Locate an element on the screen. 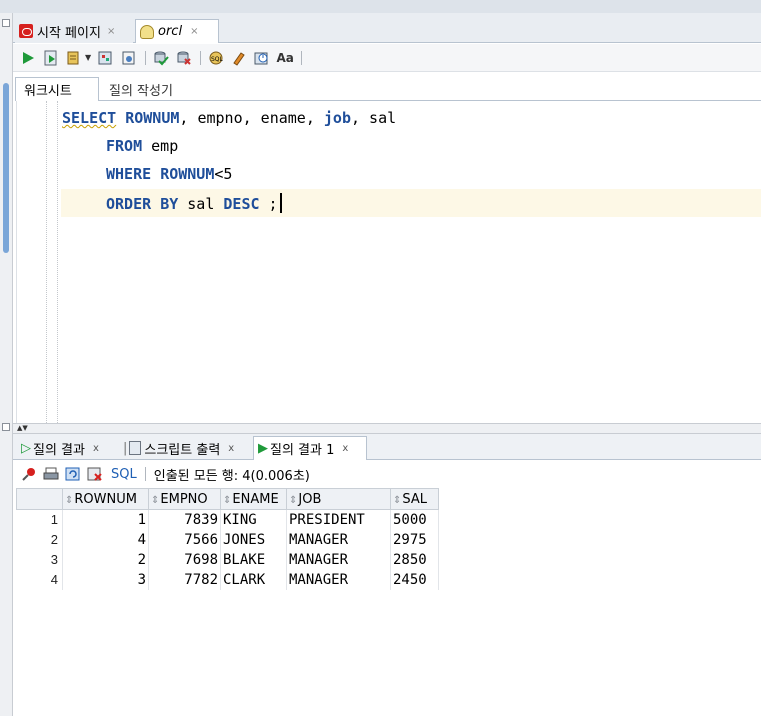  code-line-1: SELECT ROWNUM, empno, ename, job, sal is located at coordinates (229, 118).